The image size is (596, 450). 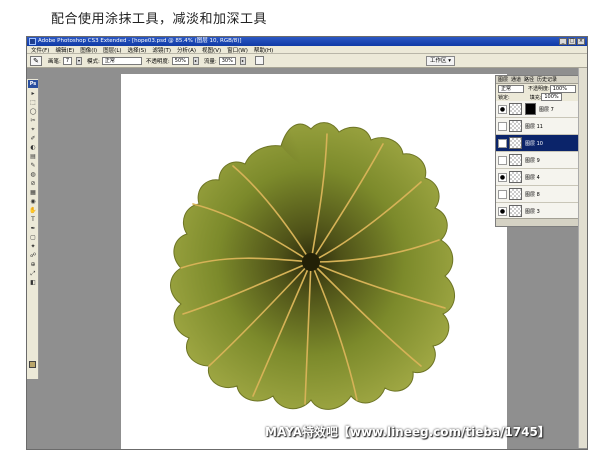 I want to click on panel-tabs: 图层 通道 路径 历史记录, so click(x=541, y=80).